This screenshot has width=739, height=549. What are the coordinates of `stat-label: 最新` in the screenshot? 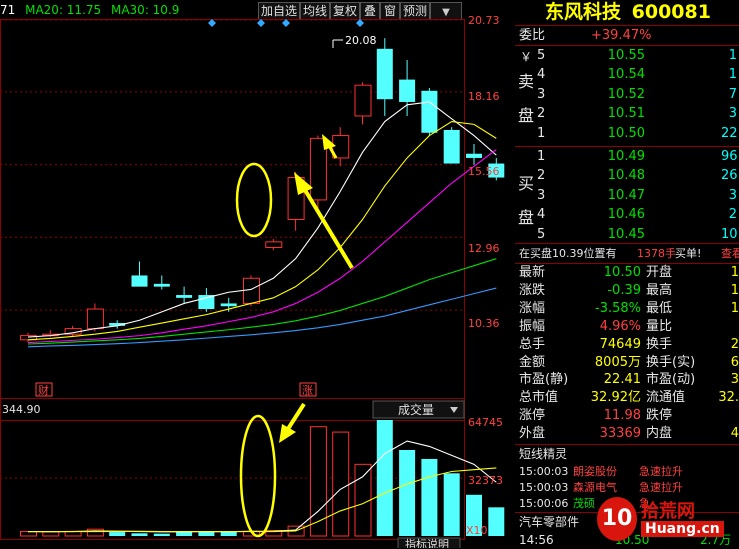 It's located at (532, 272).